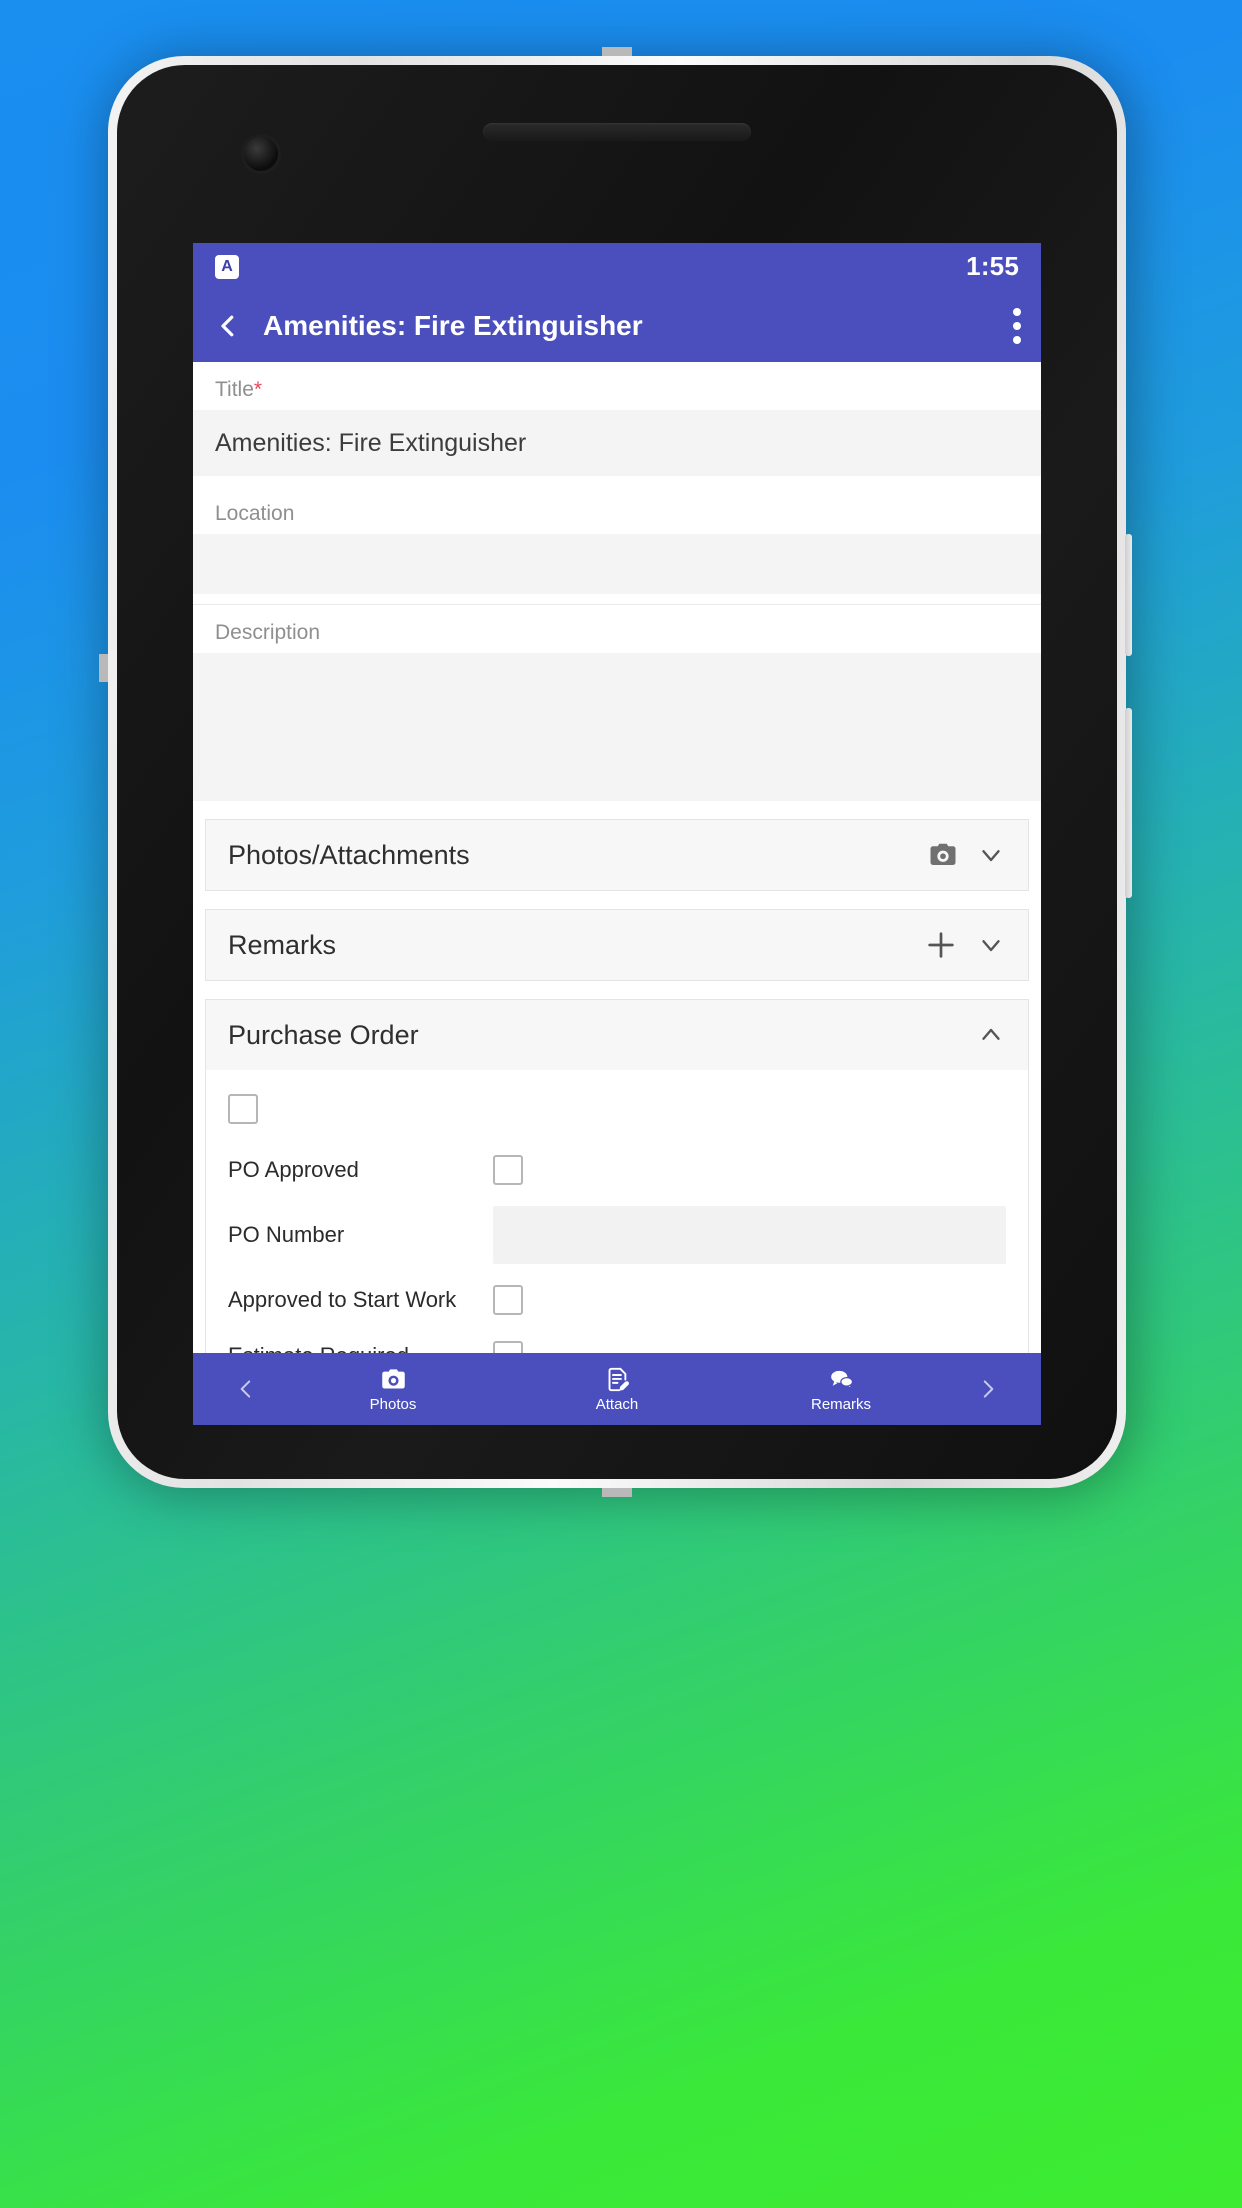 The width and height of the screenshot is (1242, 2208). Describe the element at coordinates (749, 1300) in the screenshot. I see `po-control-approved-to-start-work` at that location.